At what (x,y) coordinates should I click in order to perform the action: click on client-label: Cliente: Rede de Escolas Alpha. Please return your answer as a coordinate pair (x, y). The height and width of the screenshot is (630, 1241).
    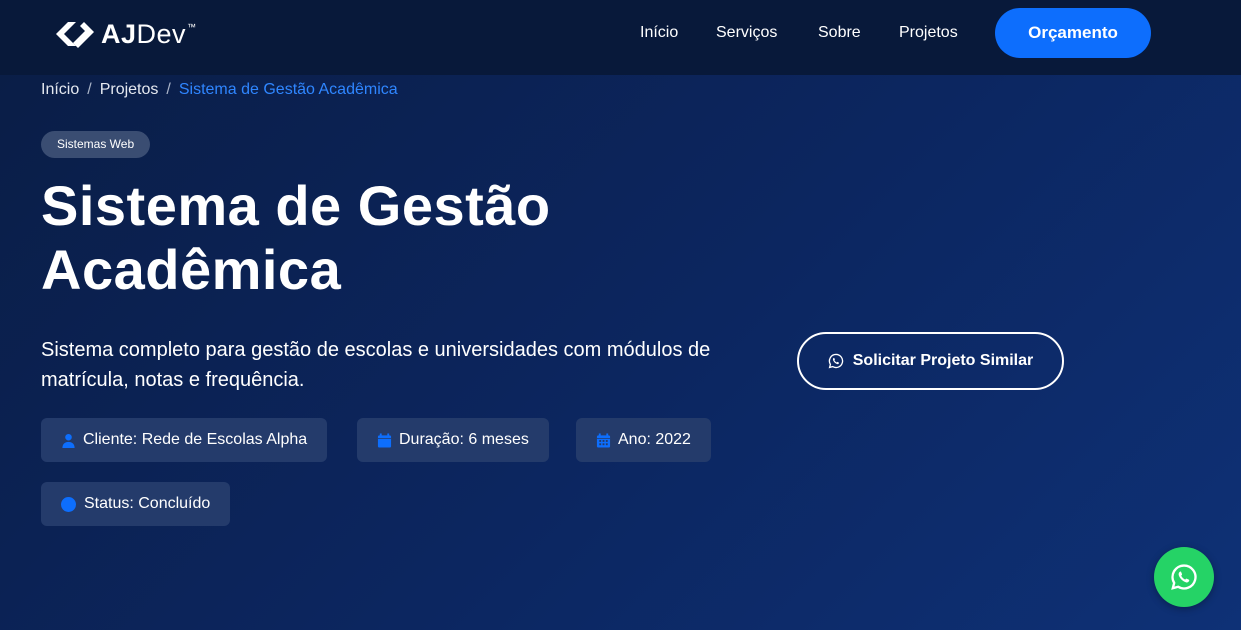
    Looking at the image, I should click on (195, 439).